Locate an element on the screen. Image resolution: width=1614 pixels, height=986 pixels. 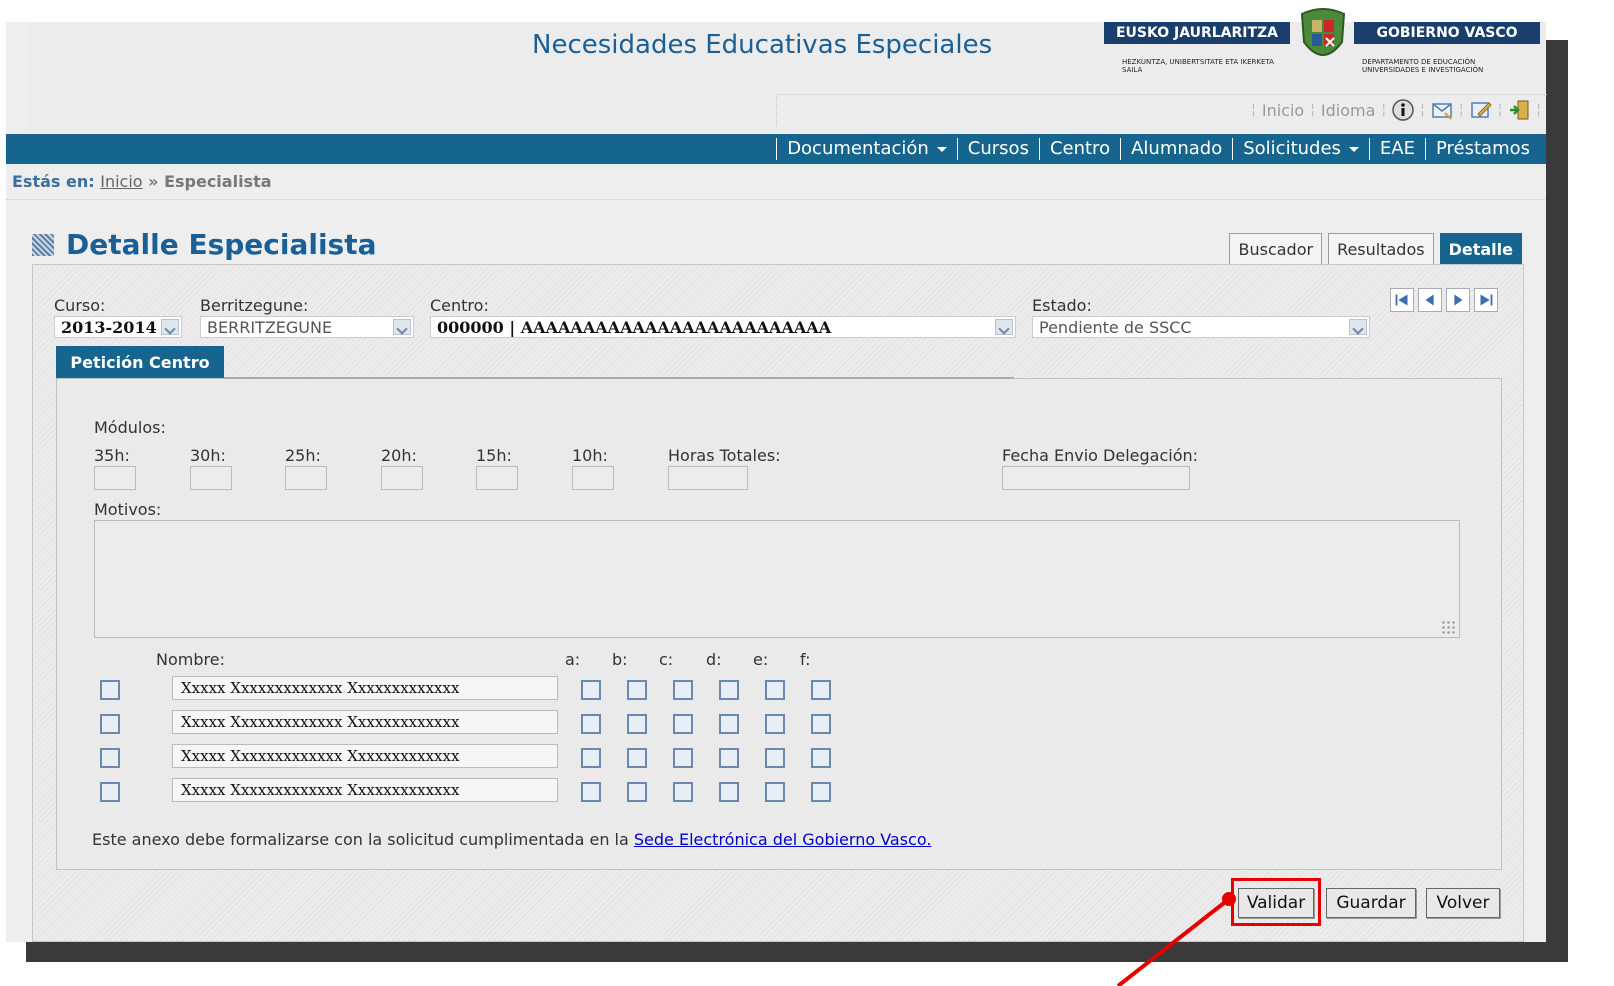
previous-record-icon is located at coordinates (1430, 300).